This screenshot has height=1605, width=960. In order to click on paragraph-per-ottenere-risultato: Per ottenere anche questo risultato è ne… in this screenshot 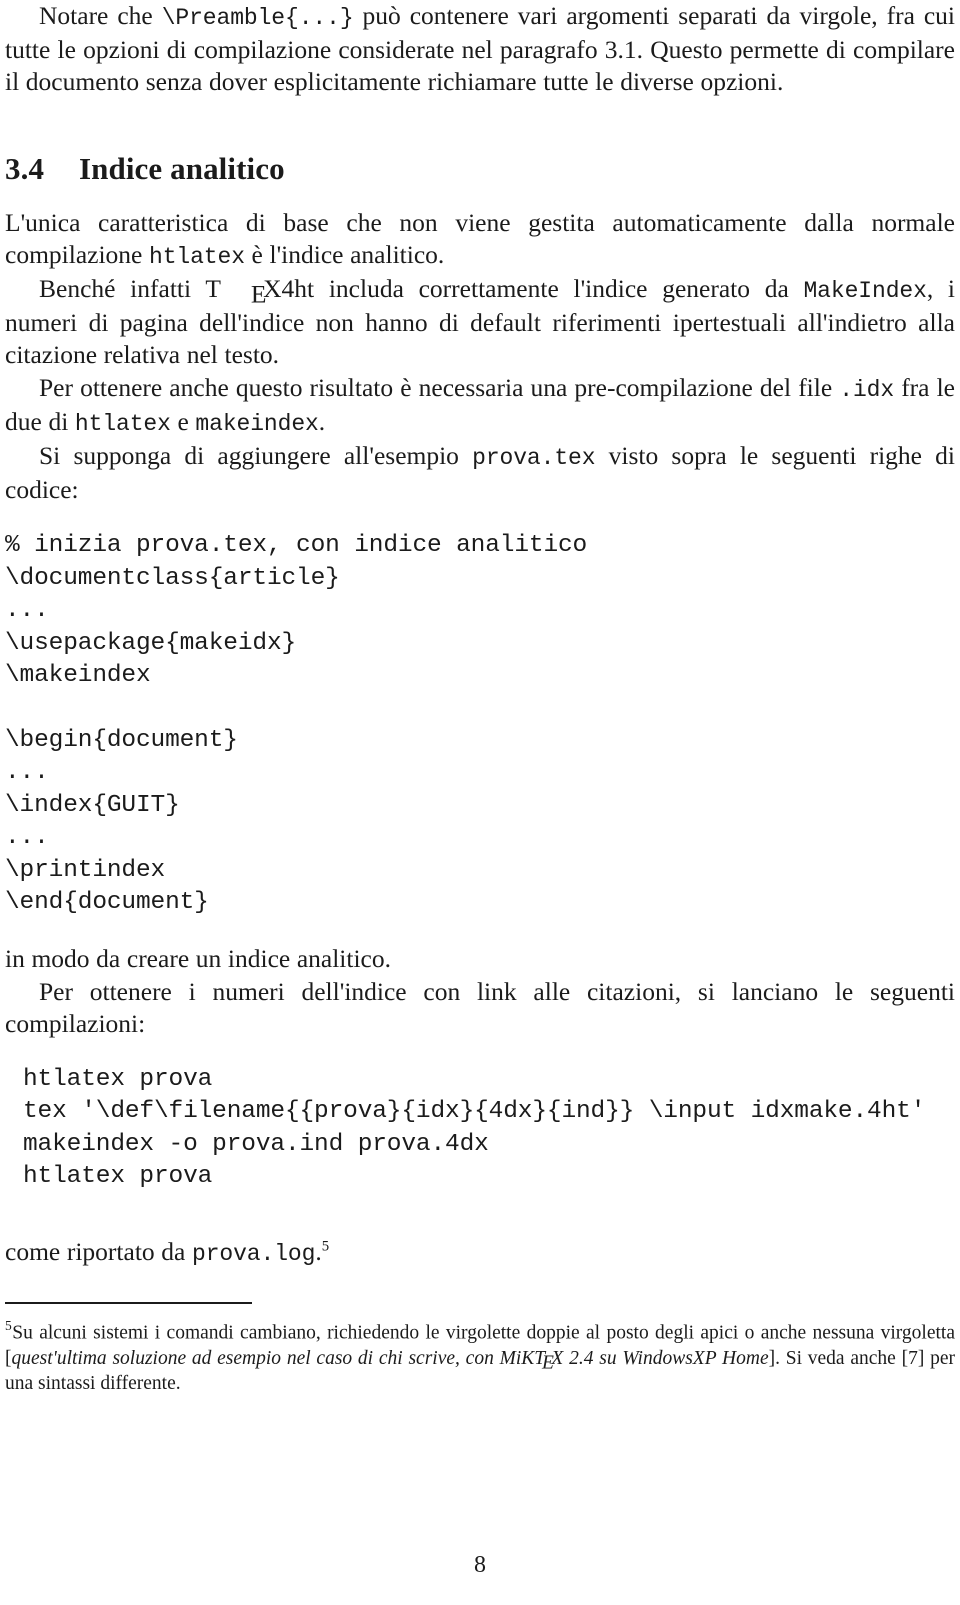, I will do `click(480, 406)`.